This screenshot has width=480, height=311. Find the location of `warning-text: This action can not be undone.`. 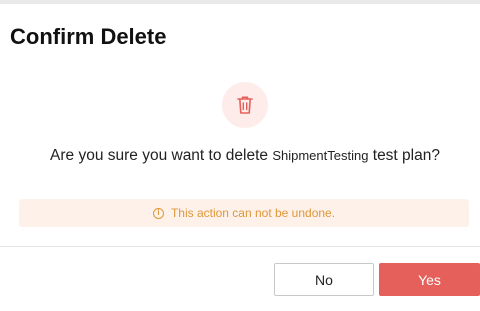

warning-text: This action can not be undone. is located at coordinates (253, 213).